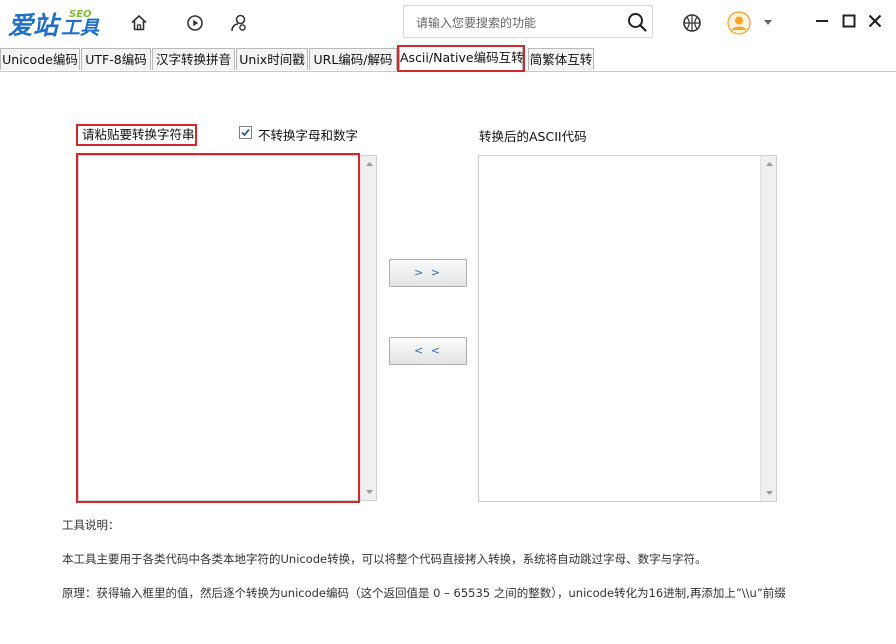  What do you see at coordinates (692, 23) in the screenshot?
I see `basketball-icon` at bounding box center [692, 23].